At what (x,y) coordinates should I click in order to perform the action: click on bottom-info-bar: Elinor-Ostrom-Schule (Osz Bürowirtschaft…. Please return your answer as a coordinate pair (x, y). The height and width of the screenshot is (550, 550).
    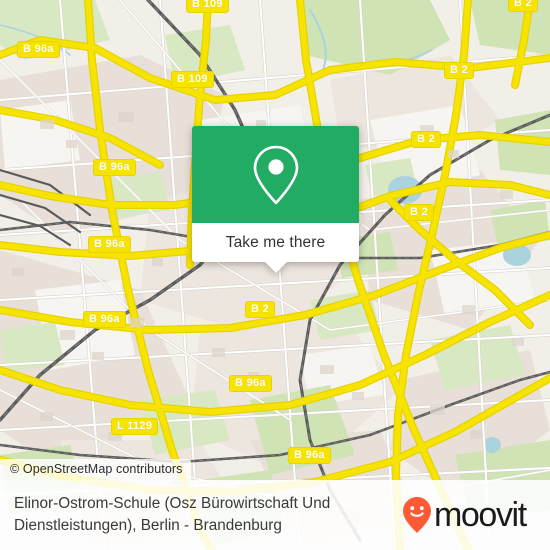
    Looking at the image, I should click on (275, 515).